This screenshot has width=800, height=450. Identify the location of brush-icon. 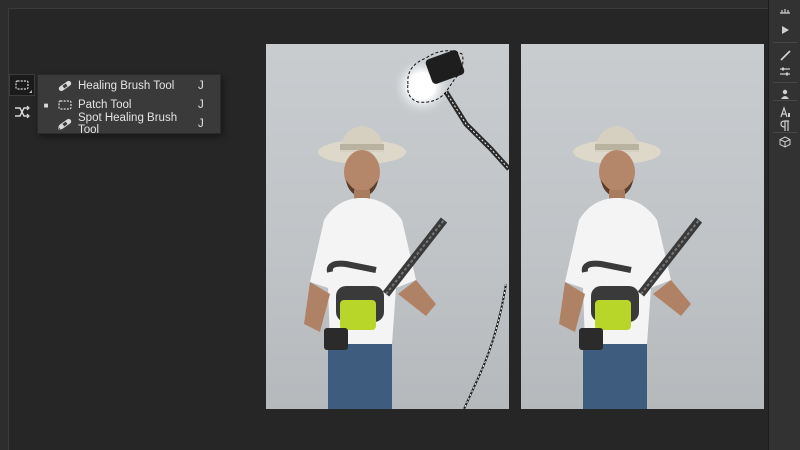
(785, 55).